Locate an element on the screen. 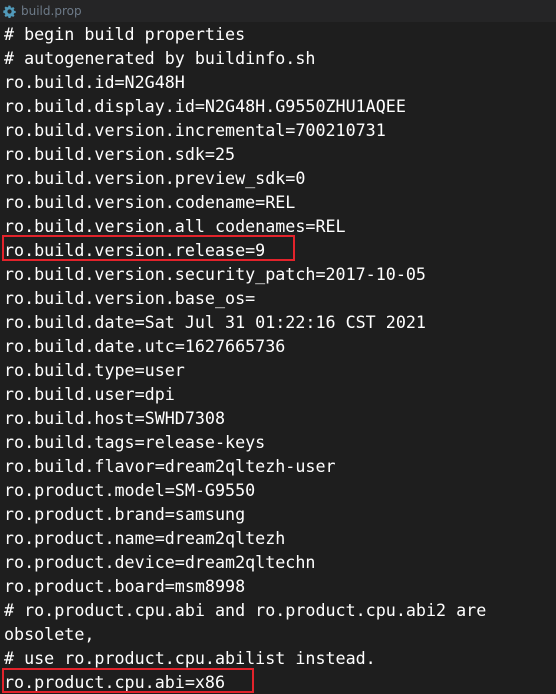  code-line: ro.build.tags=release-keys is located at coordinates (135, 442).